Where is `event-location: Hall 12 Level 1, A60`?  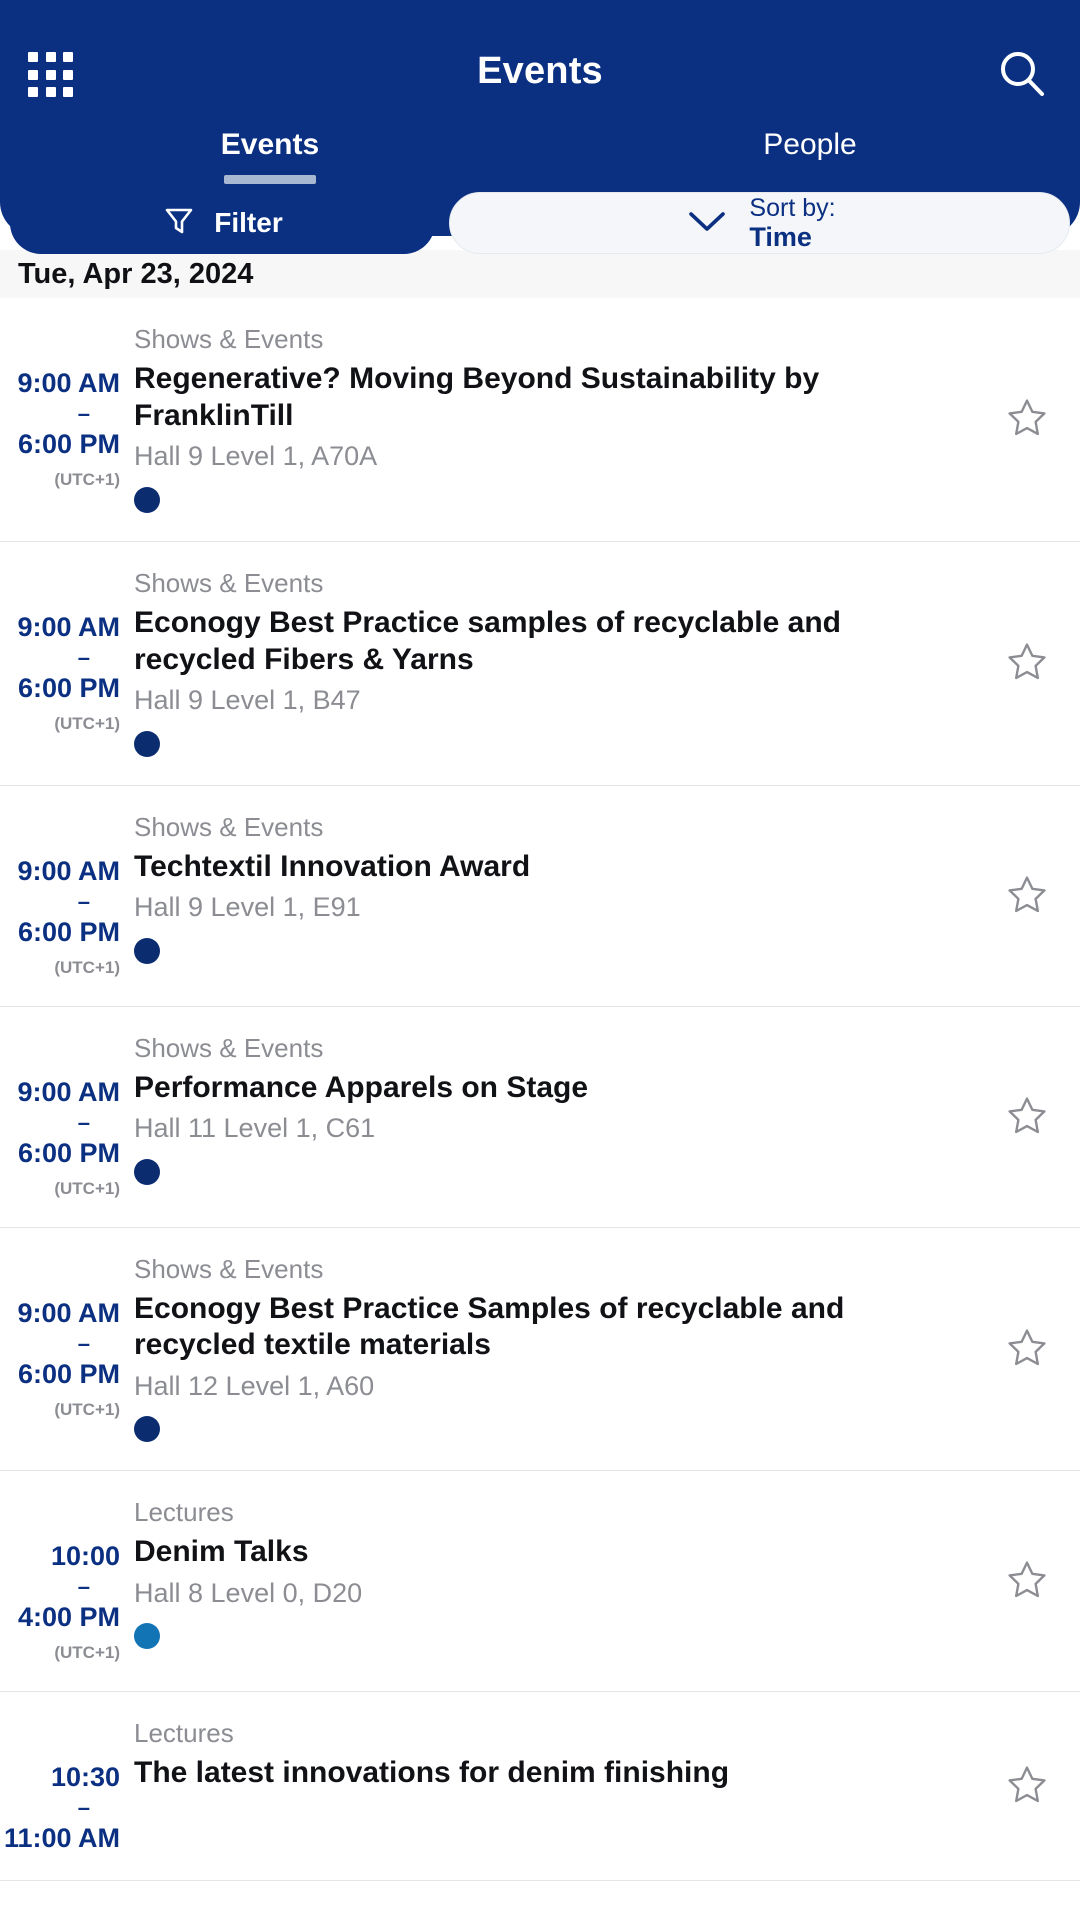
event-location: Hall 12 Level 1, A60 is located at coordinates (254, 1385).